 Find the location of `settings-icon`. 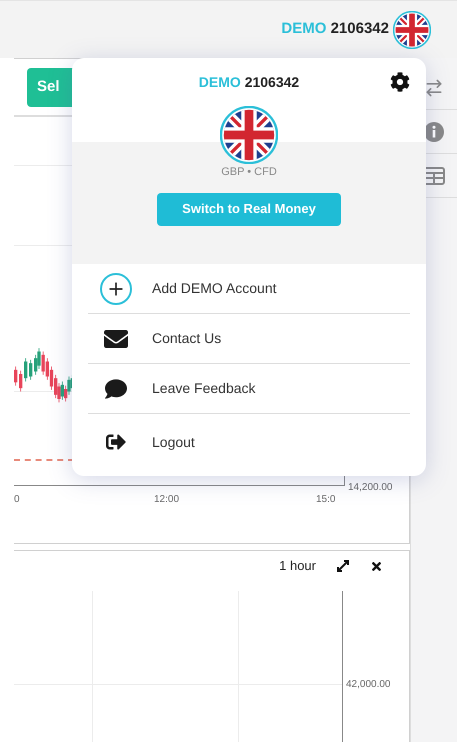

settings-icon is located at coordinates (400, 82).